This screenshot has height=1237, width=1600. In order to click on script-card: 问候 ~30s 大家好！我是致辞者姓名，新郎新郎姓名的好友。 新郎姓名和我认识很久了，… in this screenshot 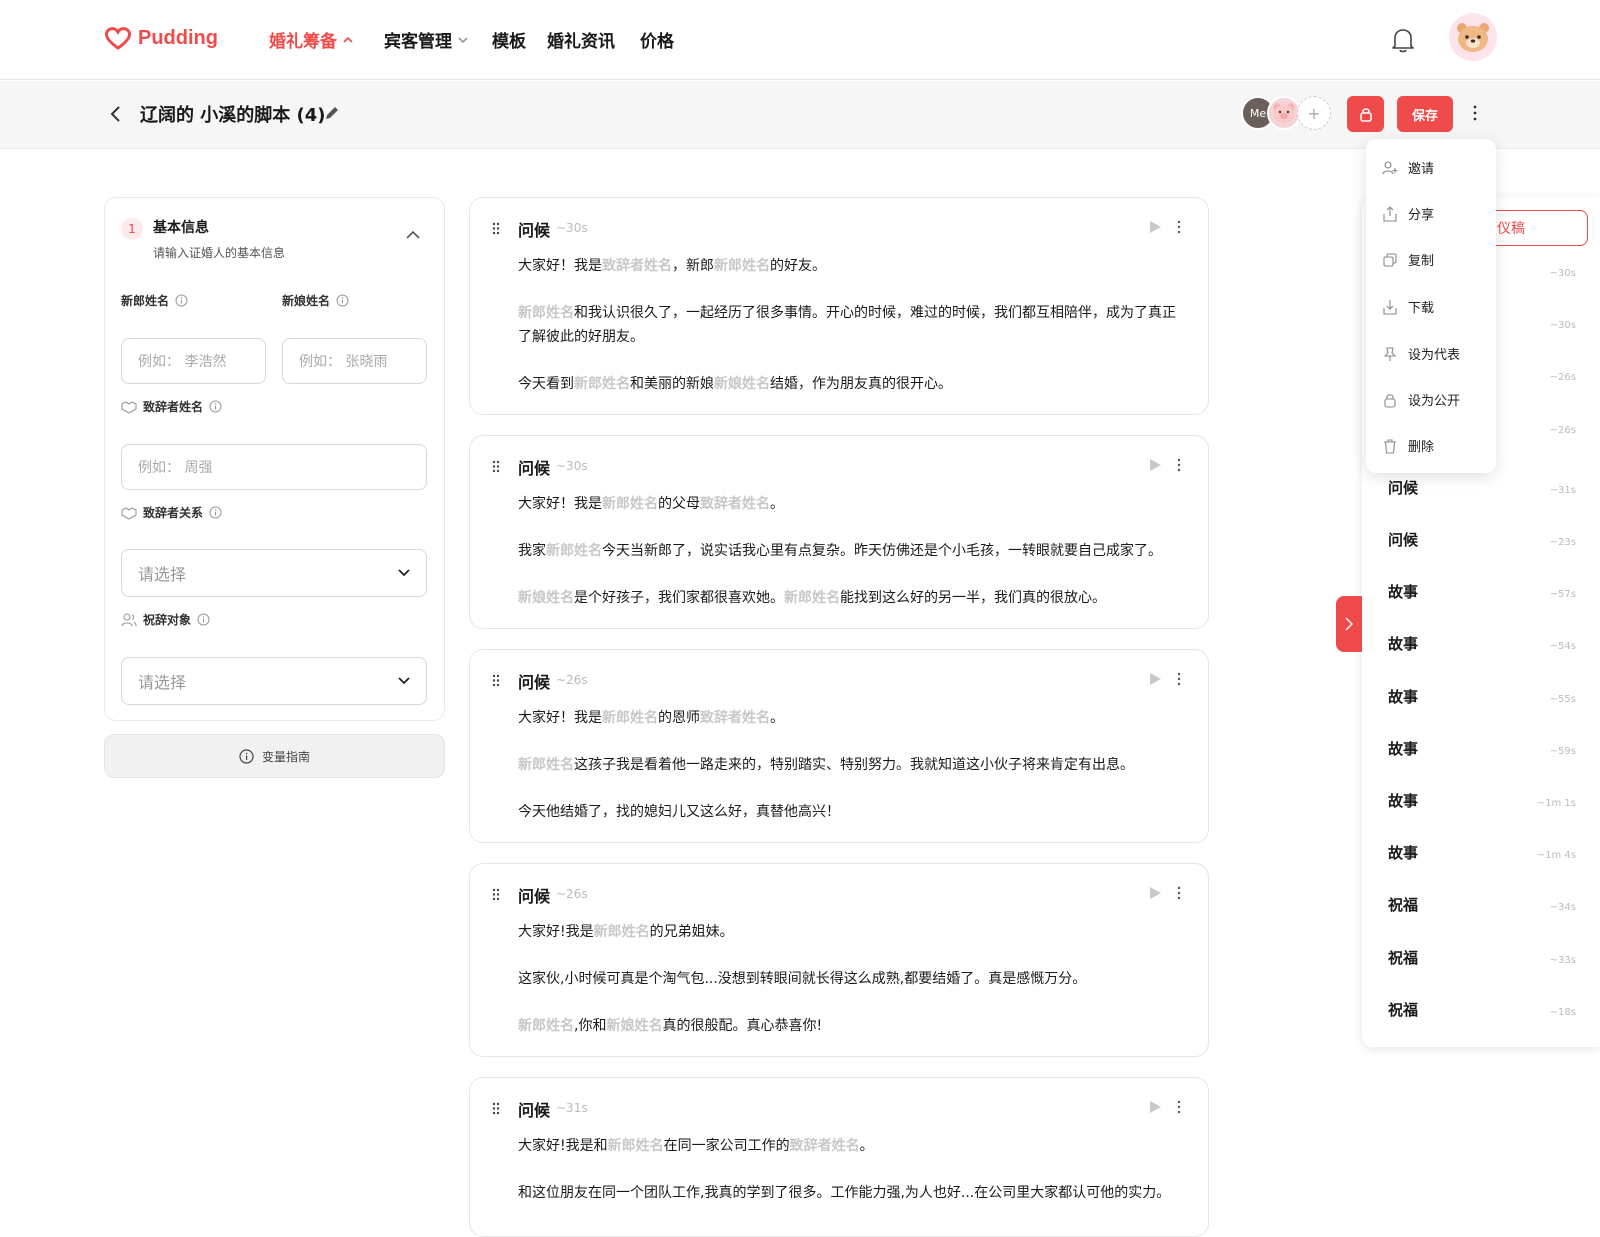, I will do `click(839, 306)`.